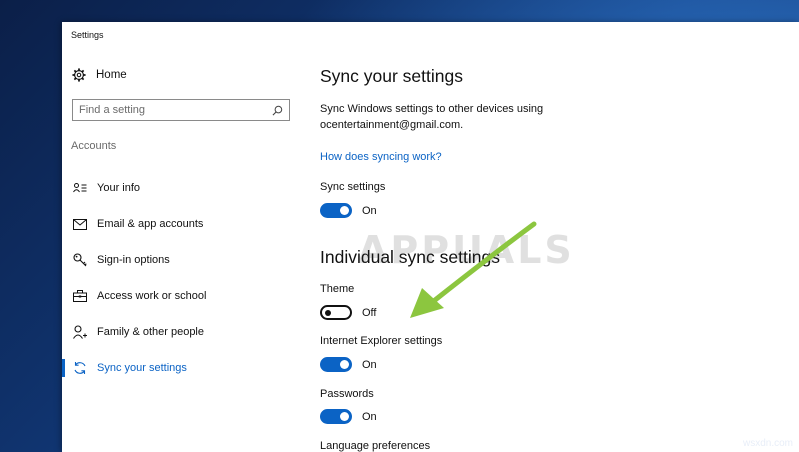  I want to click on sidebar-item-label: Sync your settings, so click(142, 368).